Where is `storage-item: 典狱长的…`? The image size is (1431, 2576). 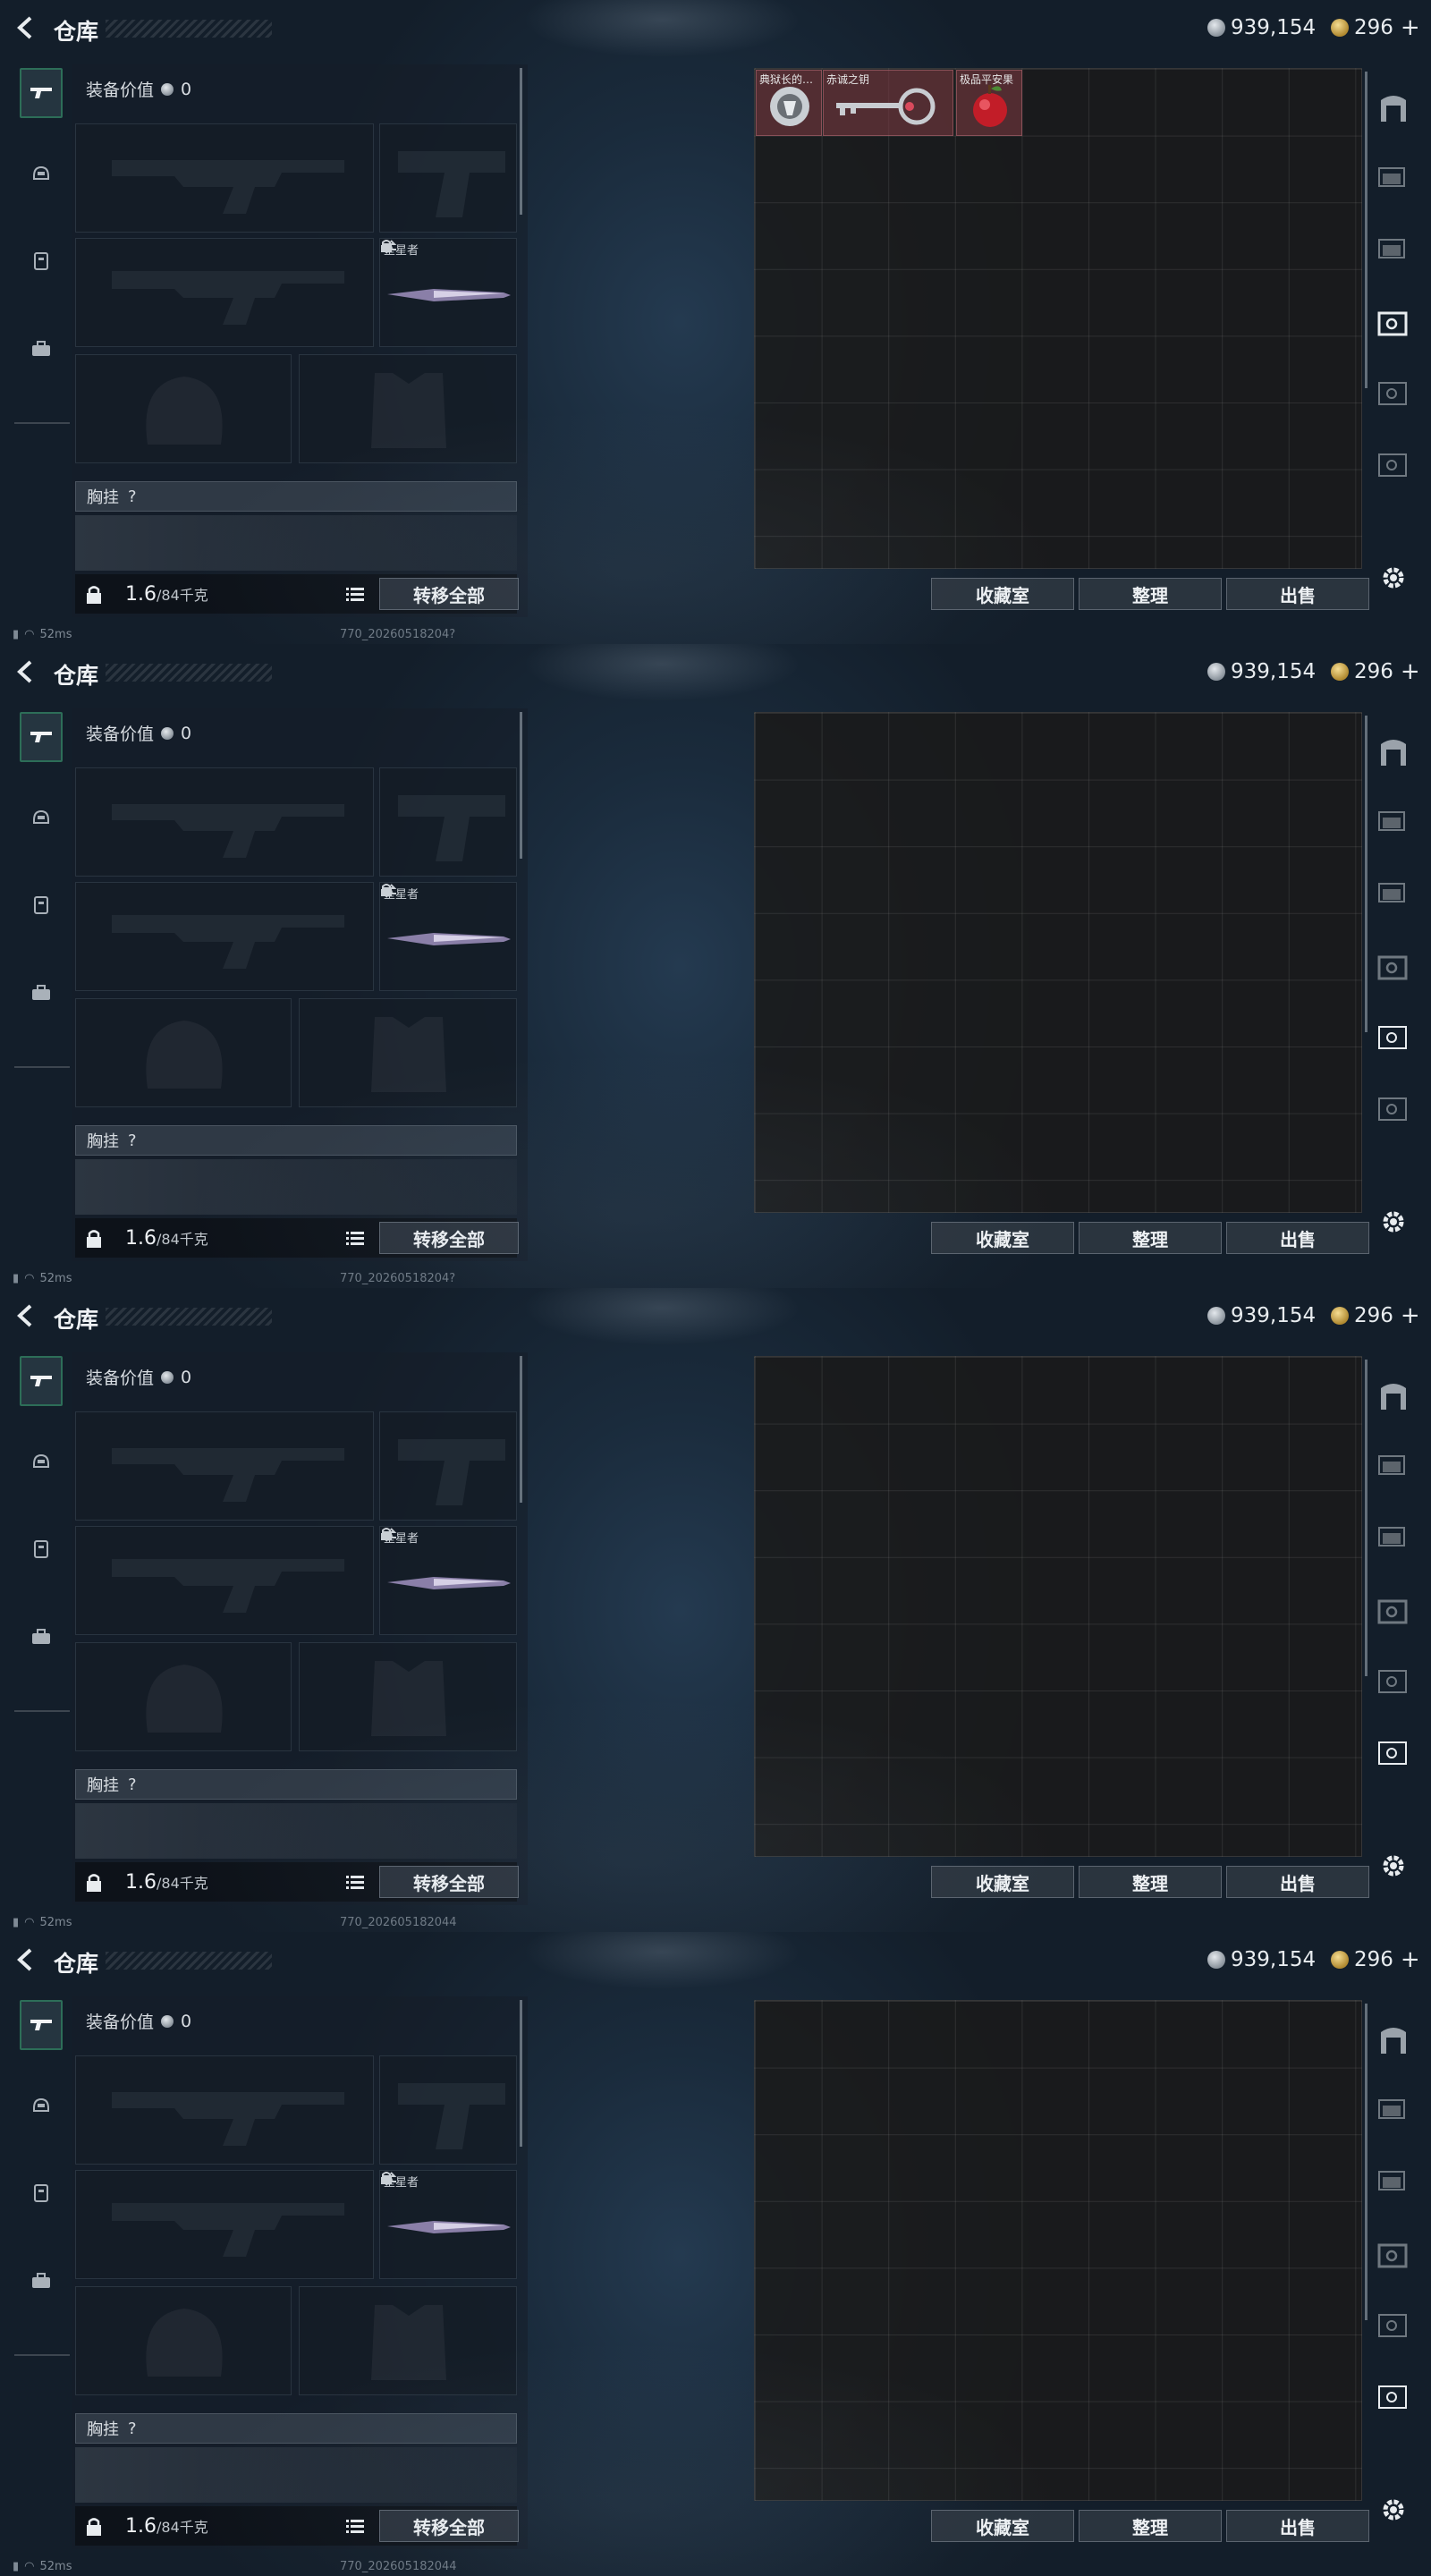
storage-item: 典狱长的… is located at coordinates (789, 103).